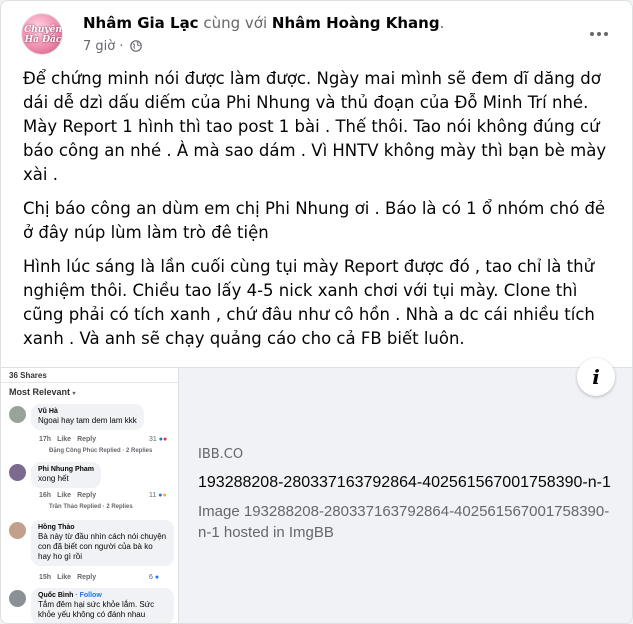 This screenshot has height=624, width=633. I want to click on commenter-name: Quốc Bình · Follow, so click(70, 595).